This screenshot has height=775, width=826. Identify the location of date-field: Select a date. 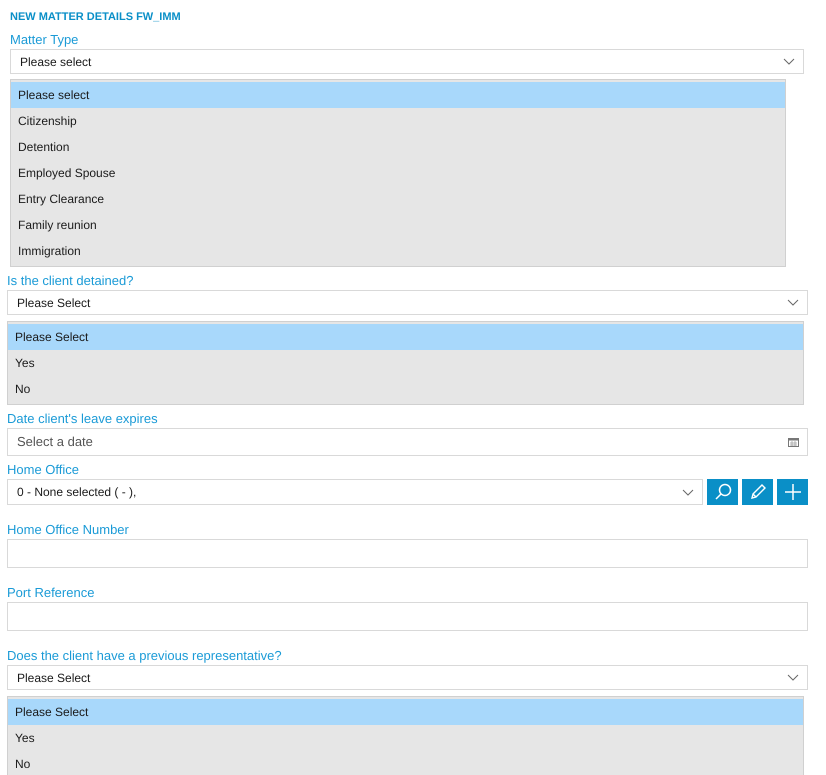
(407, 442).